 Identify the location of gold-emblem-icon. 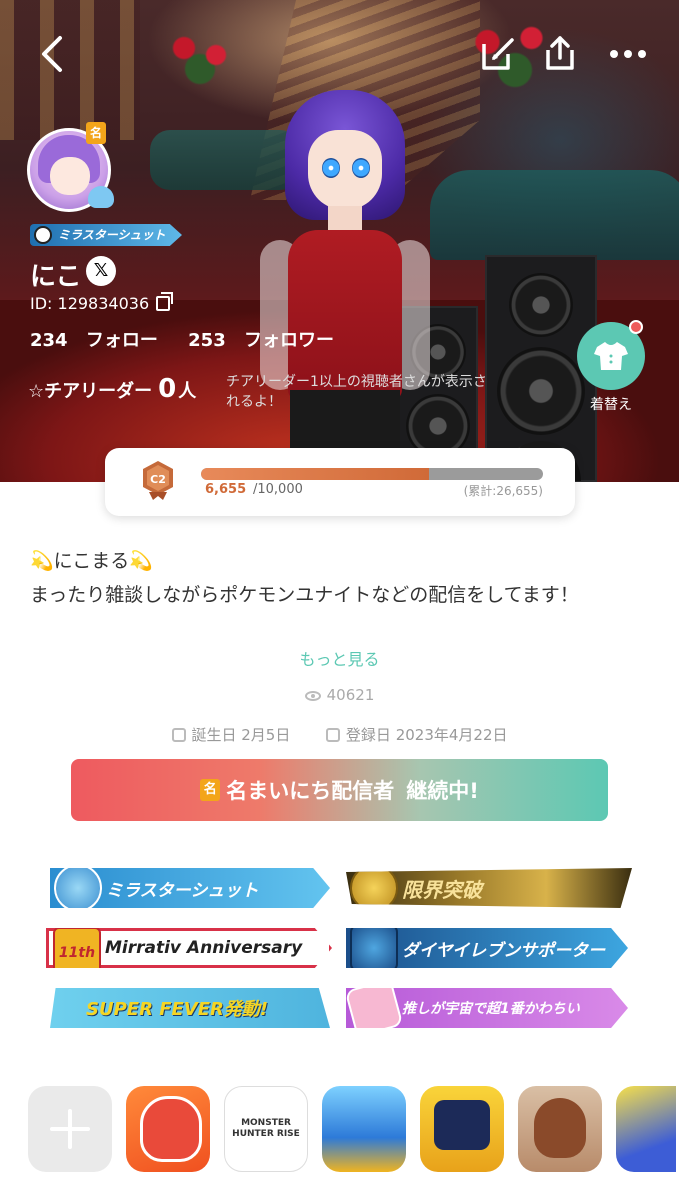
(374, 888).